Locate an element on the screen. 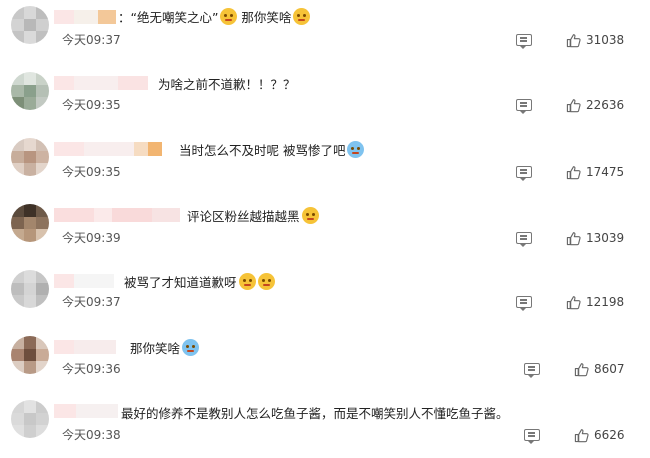 This screenshot has width=650, height=458. like-count: 31038 is located at coordinates (605, 40).